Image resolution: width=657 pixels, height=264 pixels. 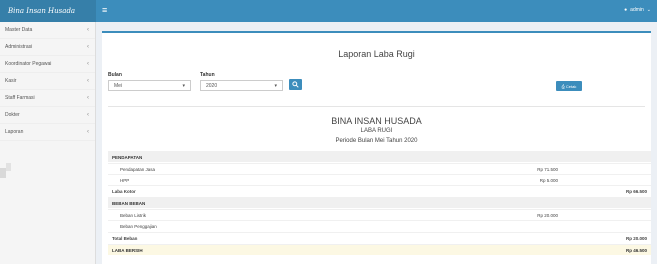 I want to click on top-bar: Bina Insan Husada ≡ ● admin ⌄, so click(x=328, y=11).